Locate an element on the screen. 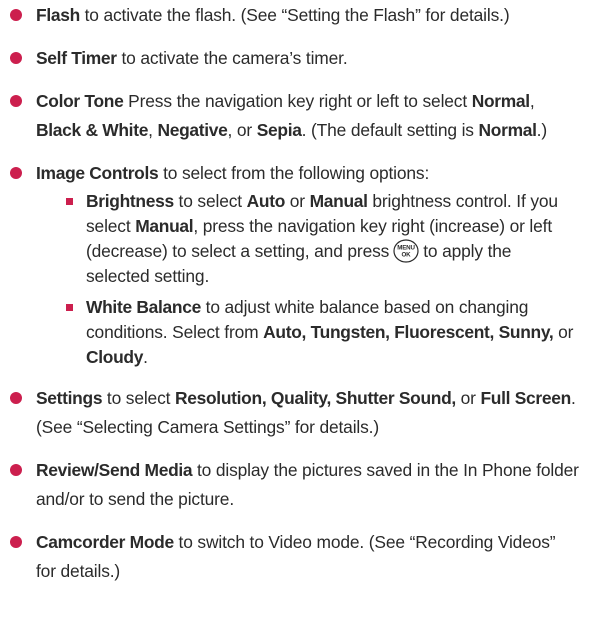  text-fragment: . is located at coordinates (145, 357).